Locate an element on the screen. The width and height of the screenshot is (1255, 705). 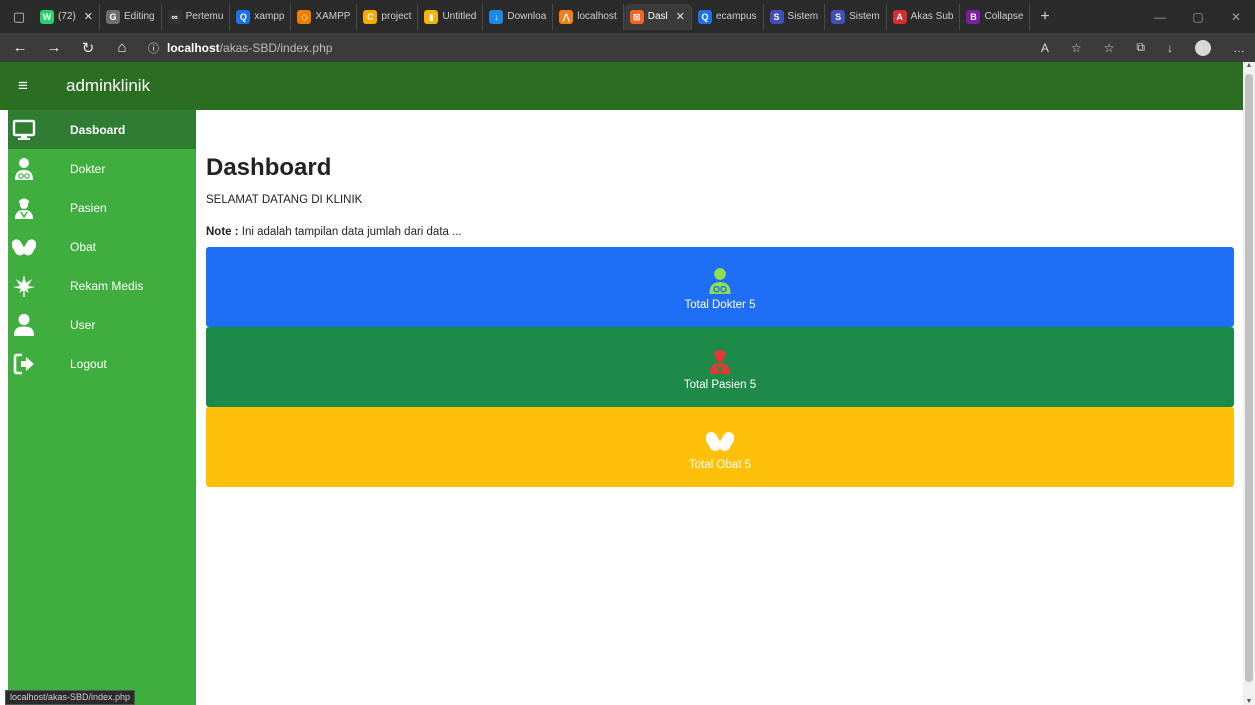
page-scrollbar: ▲ ▼ is located at coordinates (1249, 383).